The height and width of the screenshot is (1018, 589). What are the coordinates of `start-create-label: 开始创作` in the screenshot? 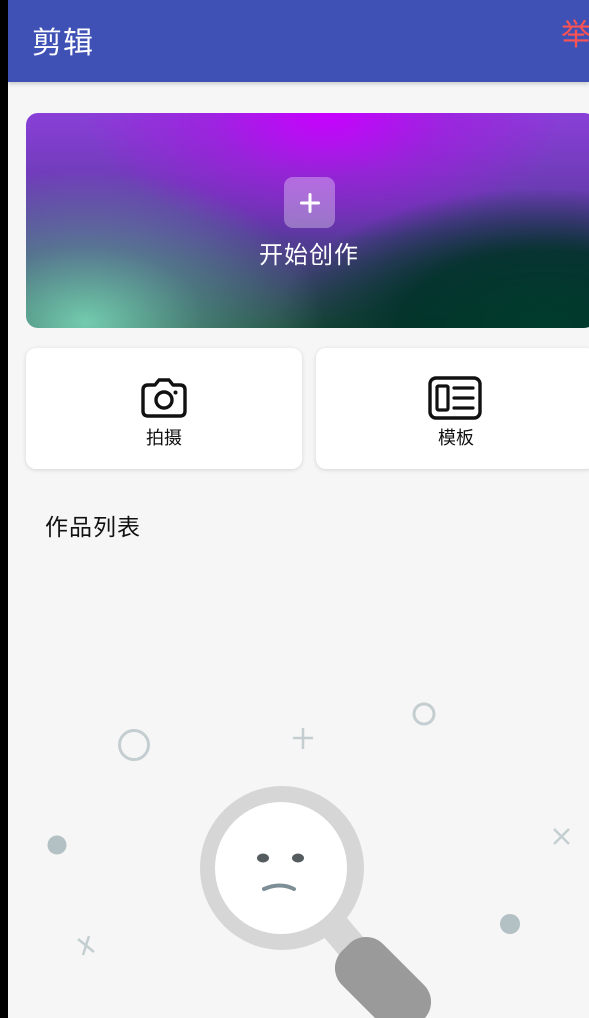 It's located at (309, 255).